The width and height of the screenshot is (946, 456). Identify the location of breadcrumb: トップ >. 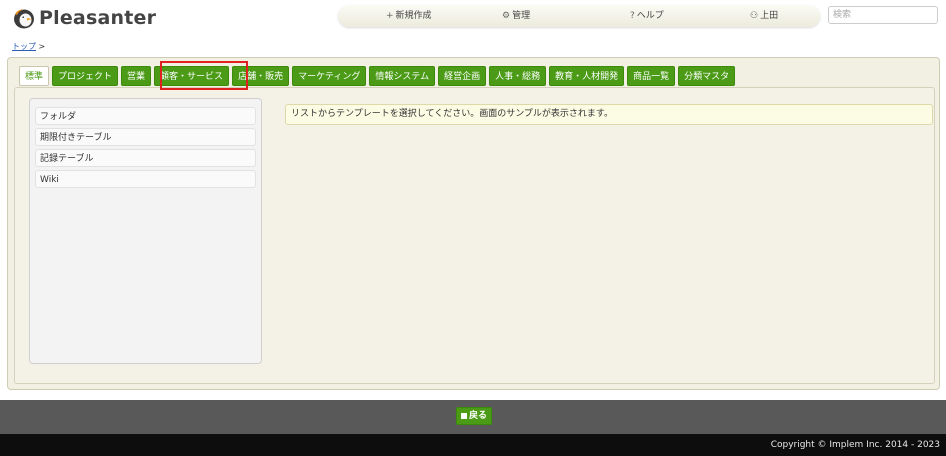
(28, 46).